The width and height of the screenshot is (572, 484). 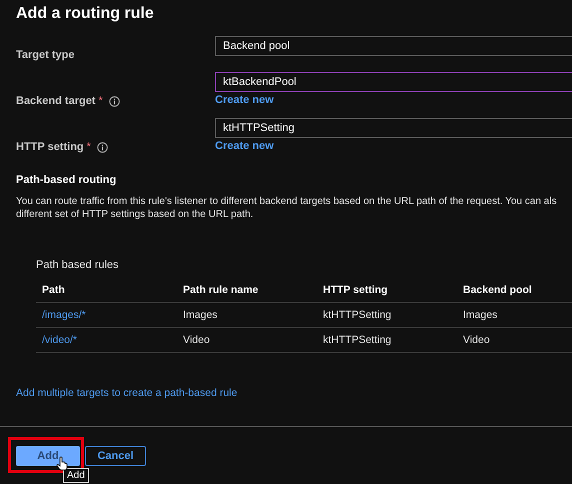 I want to click on dialog-title: Add a routing rule, so click(x=85, y=14).